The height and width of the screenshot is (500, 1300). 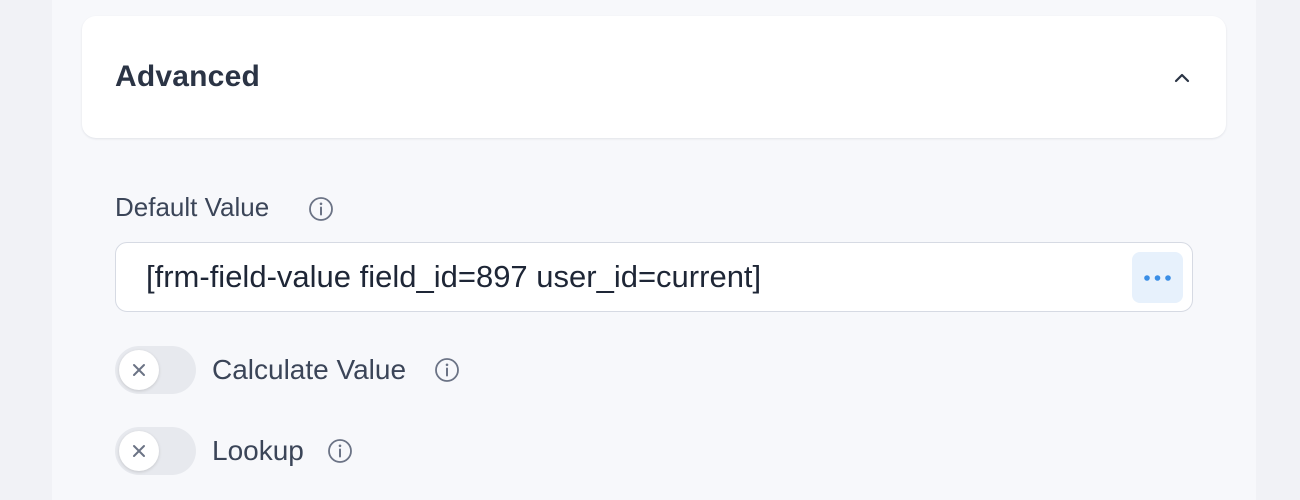 What do you see at coordinates (192, 207) in the screenshot?
I see `default-value-label: Default Value` at bounding box center [192, 207].